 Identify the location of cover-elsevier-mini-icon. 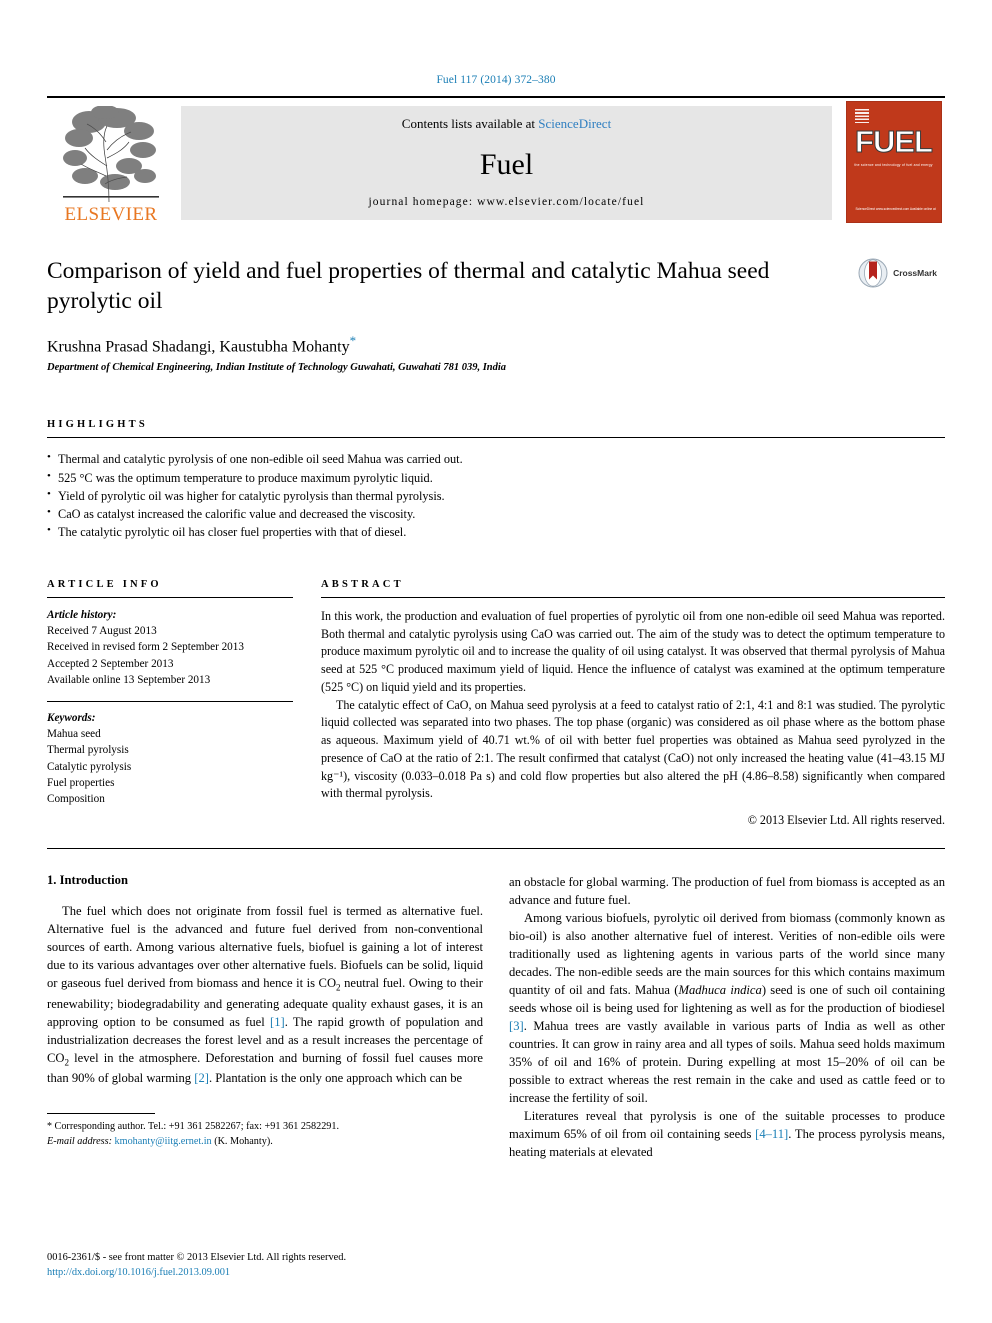
(861, 116).